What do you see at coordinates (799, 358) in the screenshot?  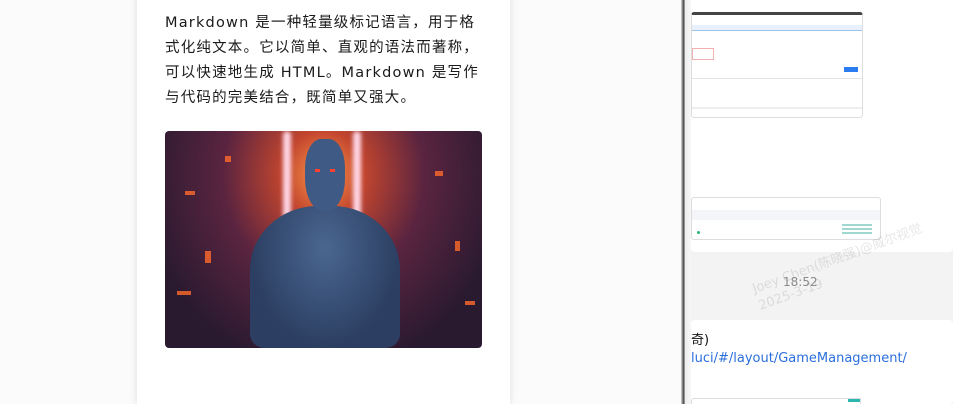 I see `game-management-link: luci/#/layout/GameManagement/` at bounding box center [799, 358].